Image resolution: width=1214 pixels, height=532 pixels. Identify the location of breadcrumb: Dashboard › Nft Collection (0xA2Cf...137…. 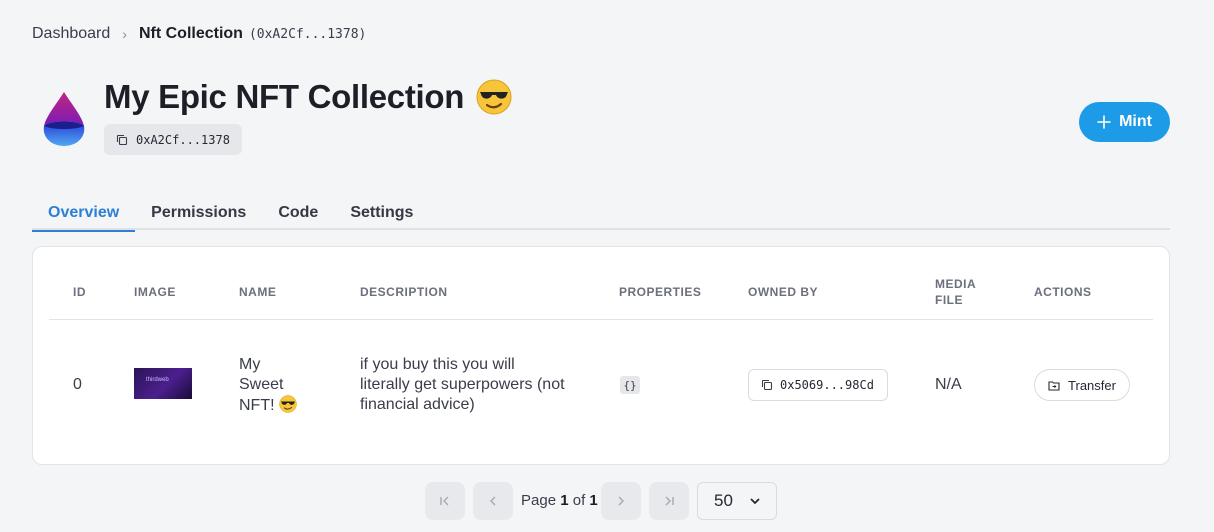
(199, 34).